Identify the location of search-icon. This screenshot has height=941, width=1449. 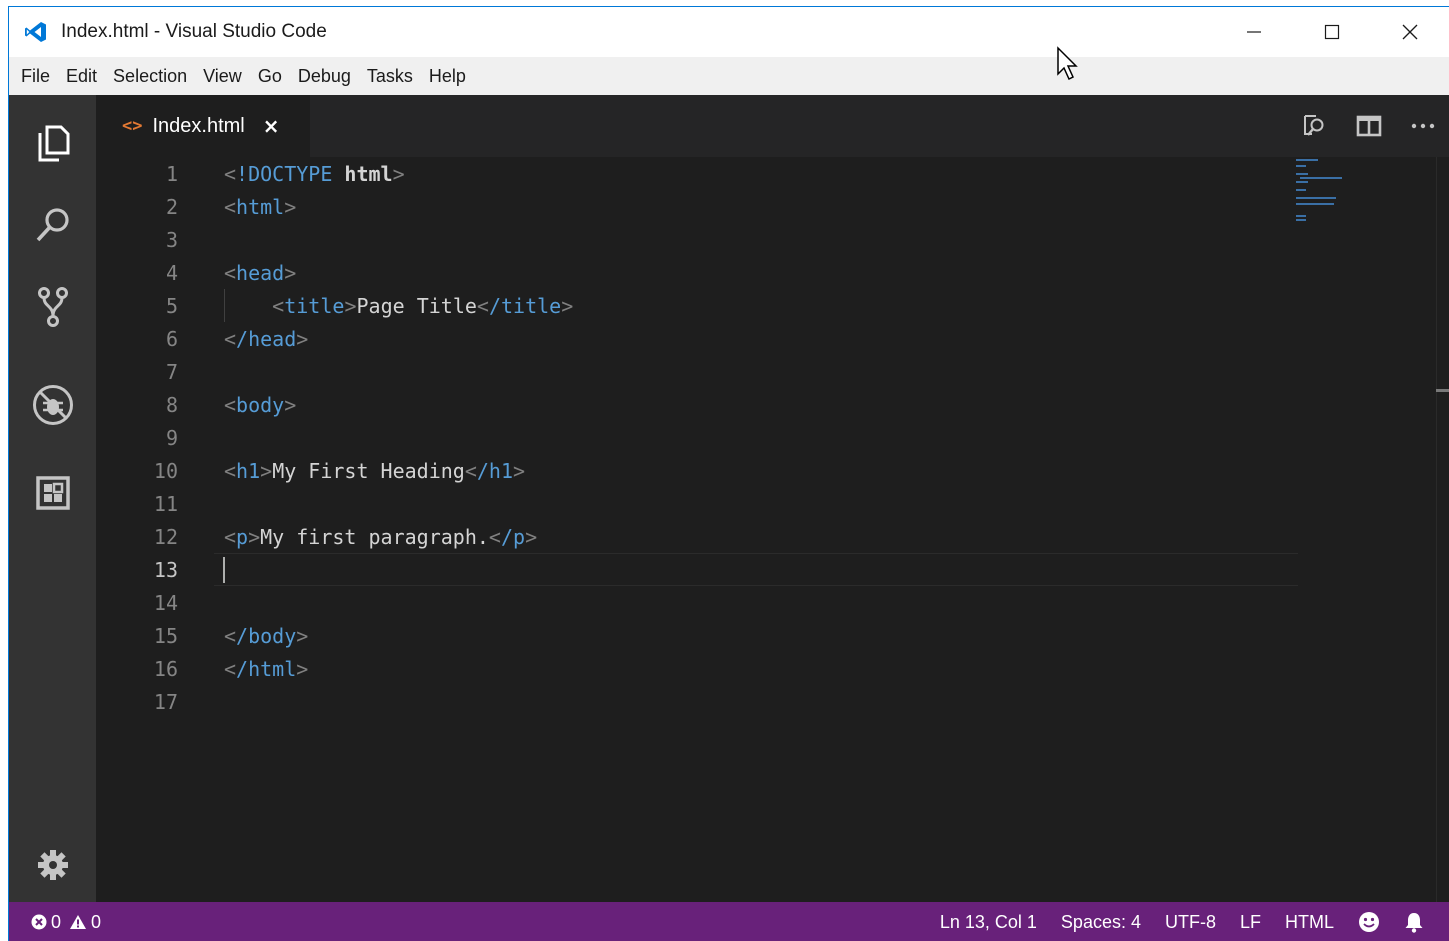
(52, 225).